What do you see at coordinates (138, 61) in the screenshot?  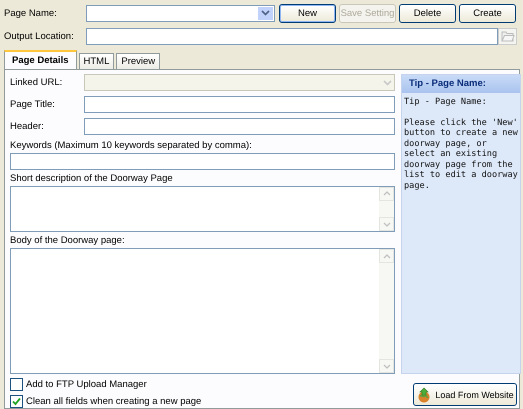 I see `tab: Preview` at bounding box center [138, 61].